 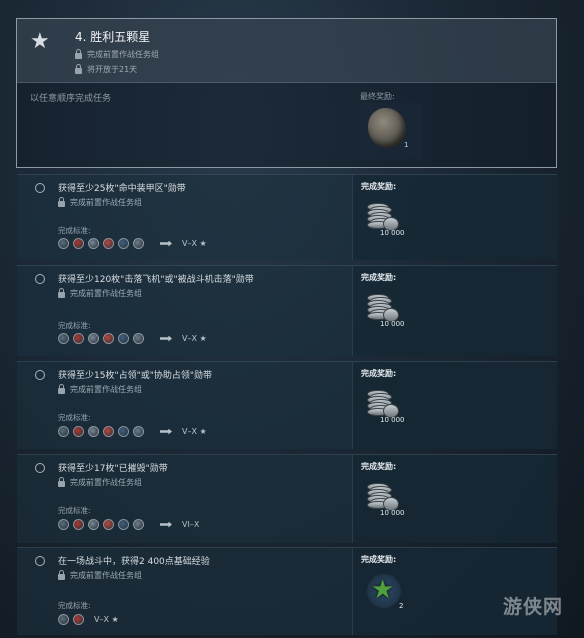 I want to click on lock-requirement-text: 完成前置作战任务组, so click(x=123, y=54).